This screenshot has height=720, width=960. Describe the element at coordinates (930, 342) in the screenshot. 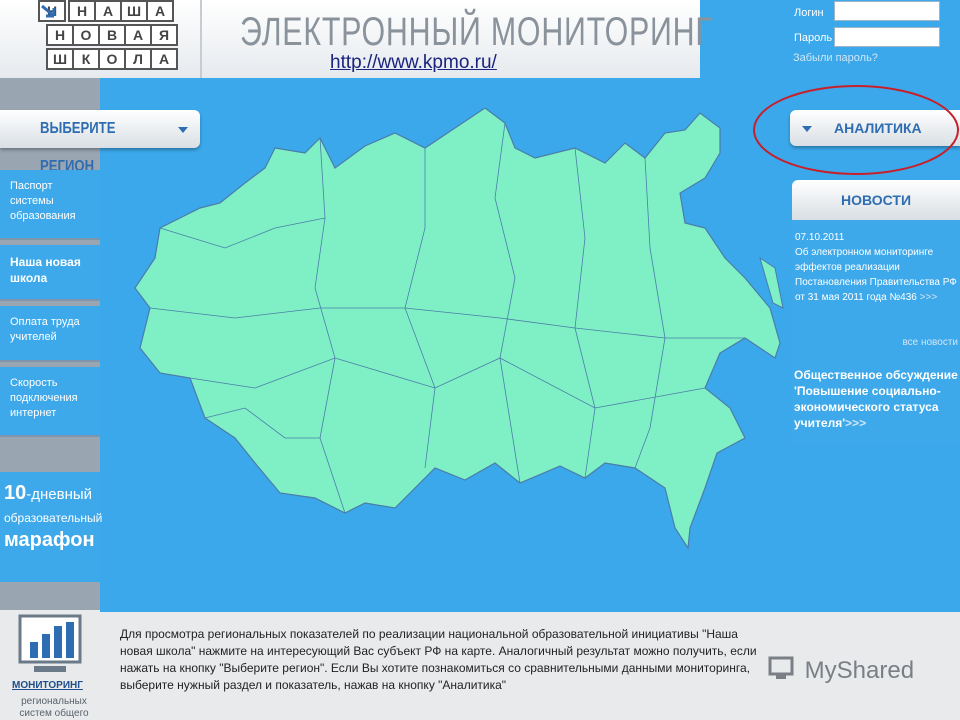

I see `all-news-link: все новости` at that location.